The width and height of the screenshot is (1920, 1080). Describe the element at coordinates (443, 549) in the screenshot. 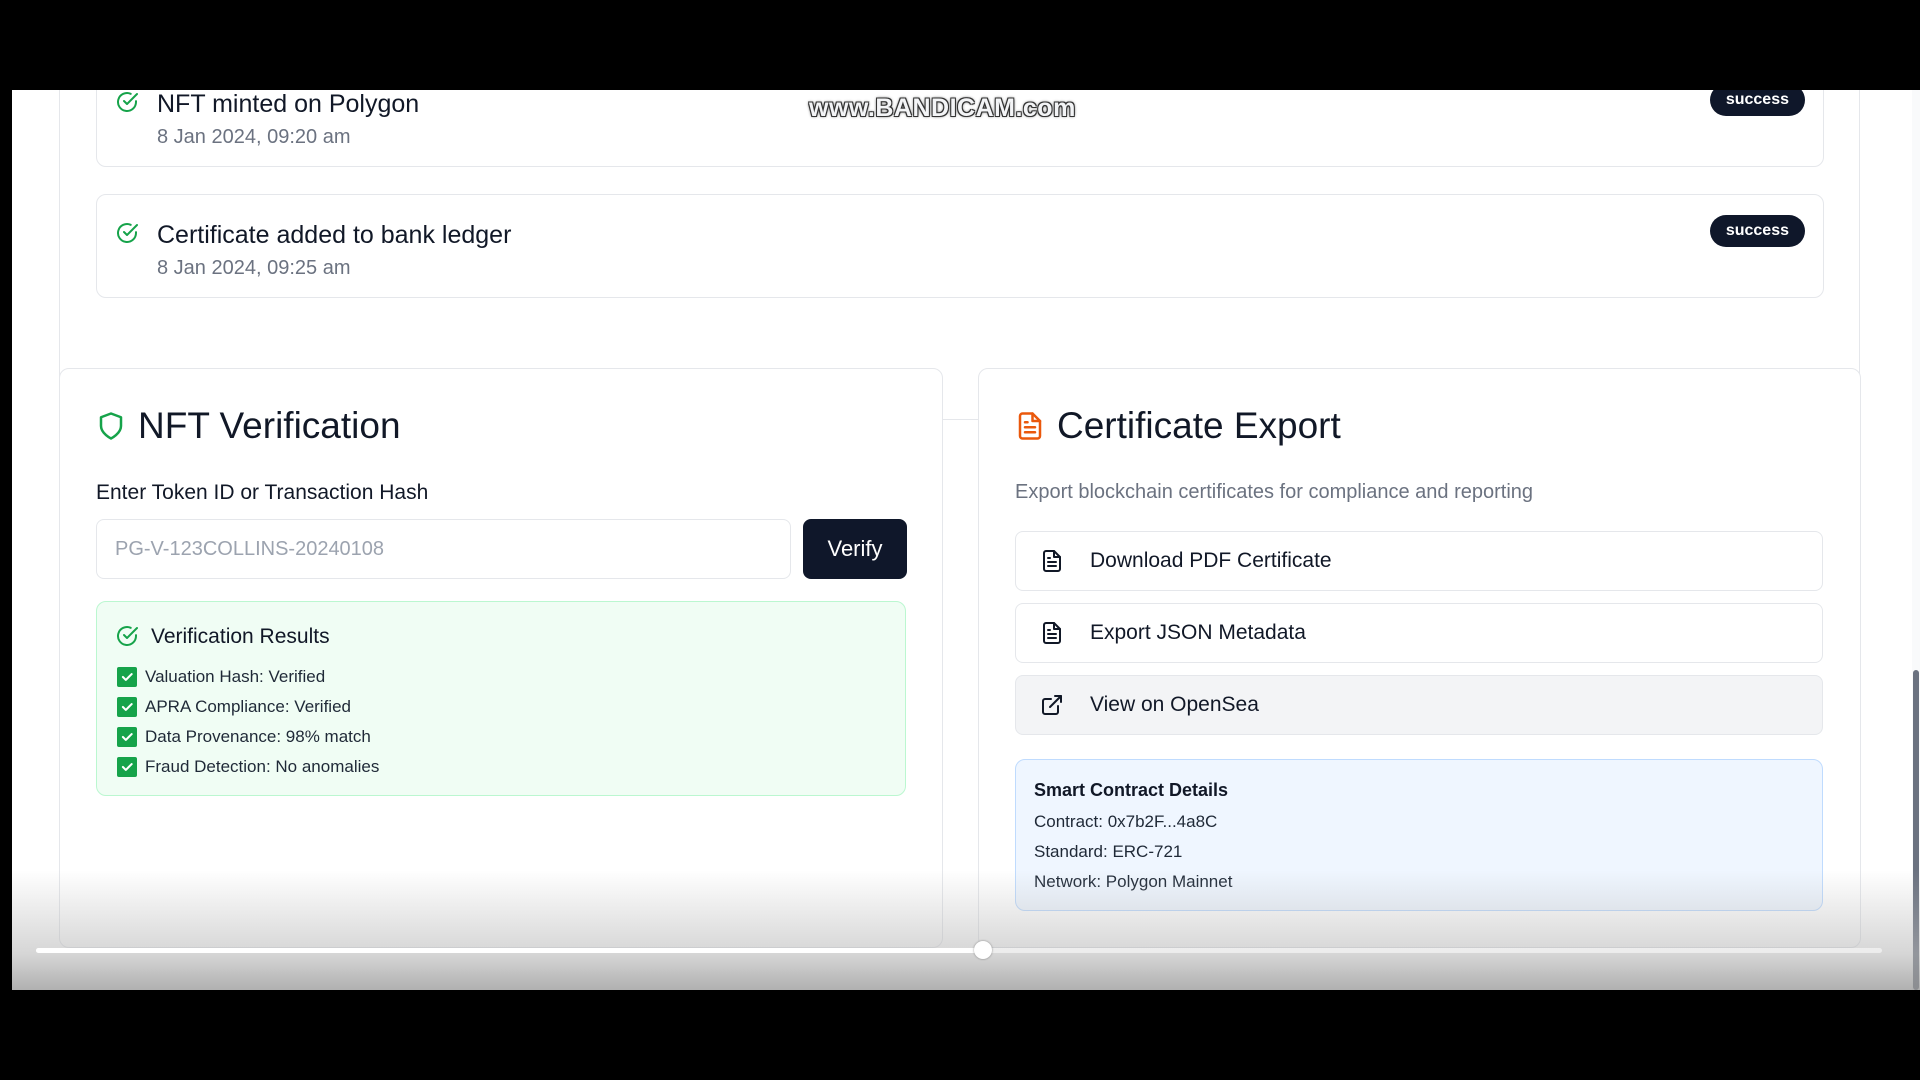

I see `token-id-input` at that location.